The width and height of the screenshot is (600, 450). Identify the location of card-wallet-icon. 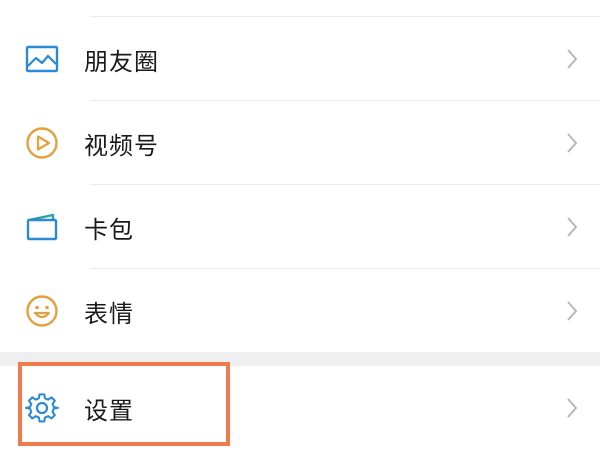
(42, 227).